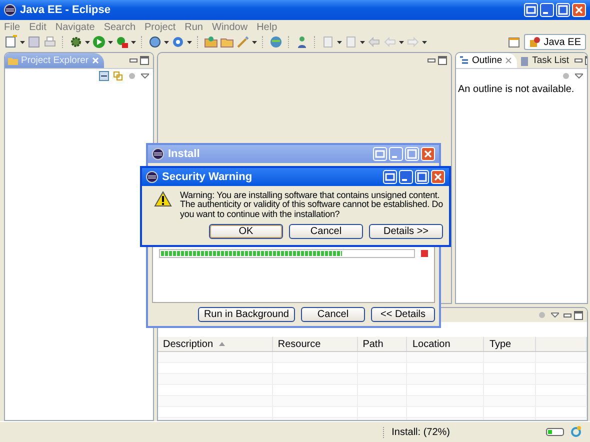 This screenshot has width=590, height=442. I want to click on menu-item: Window, so click(230, 27).